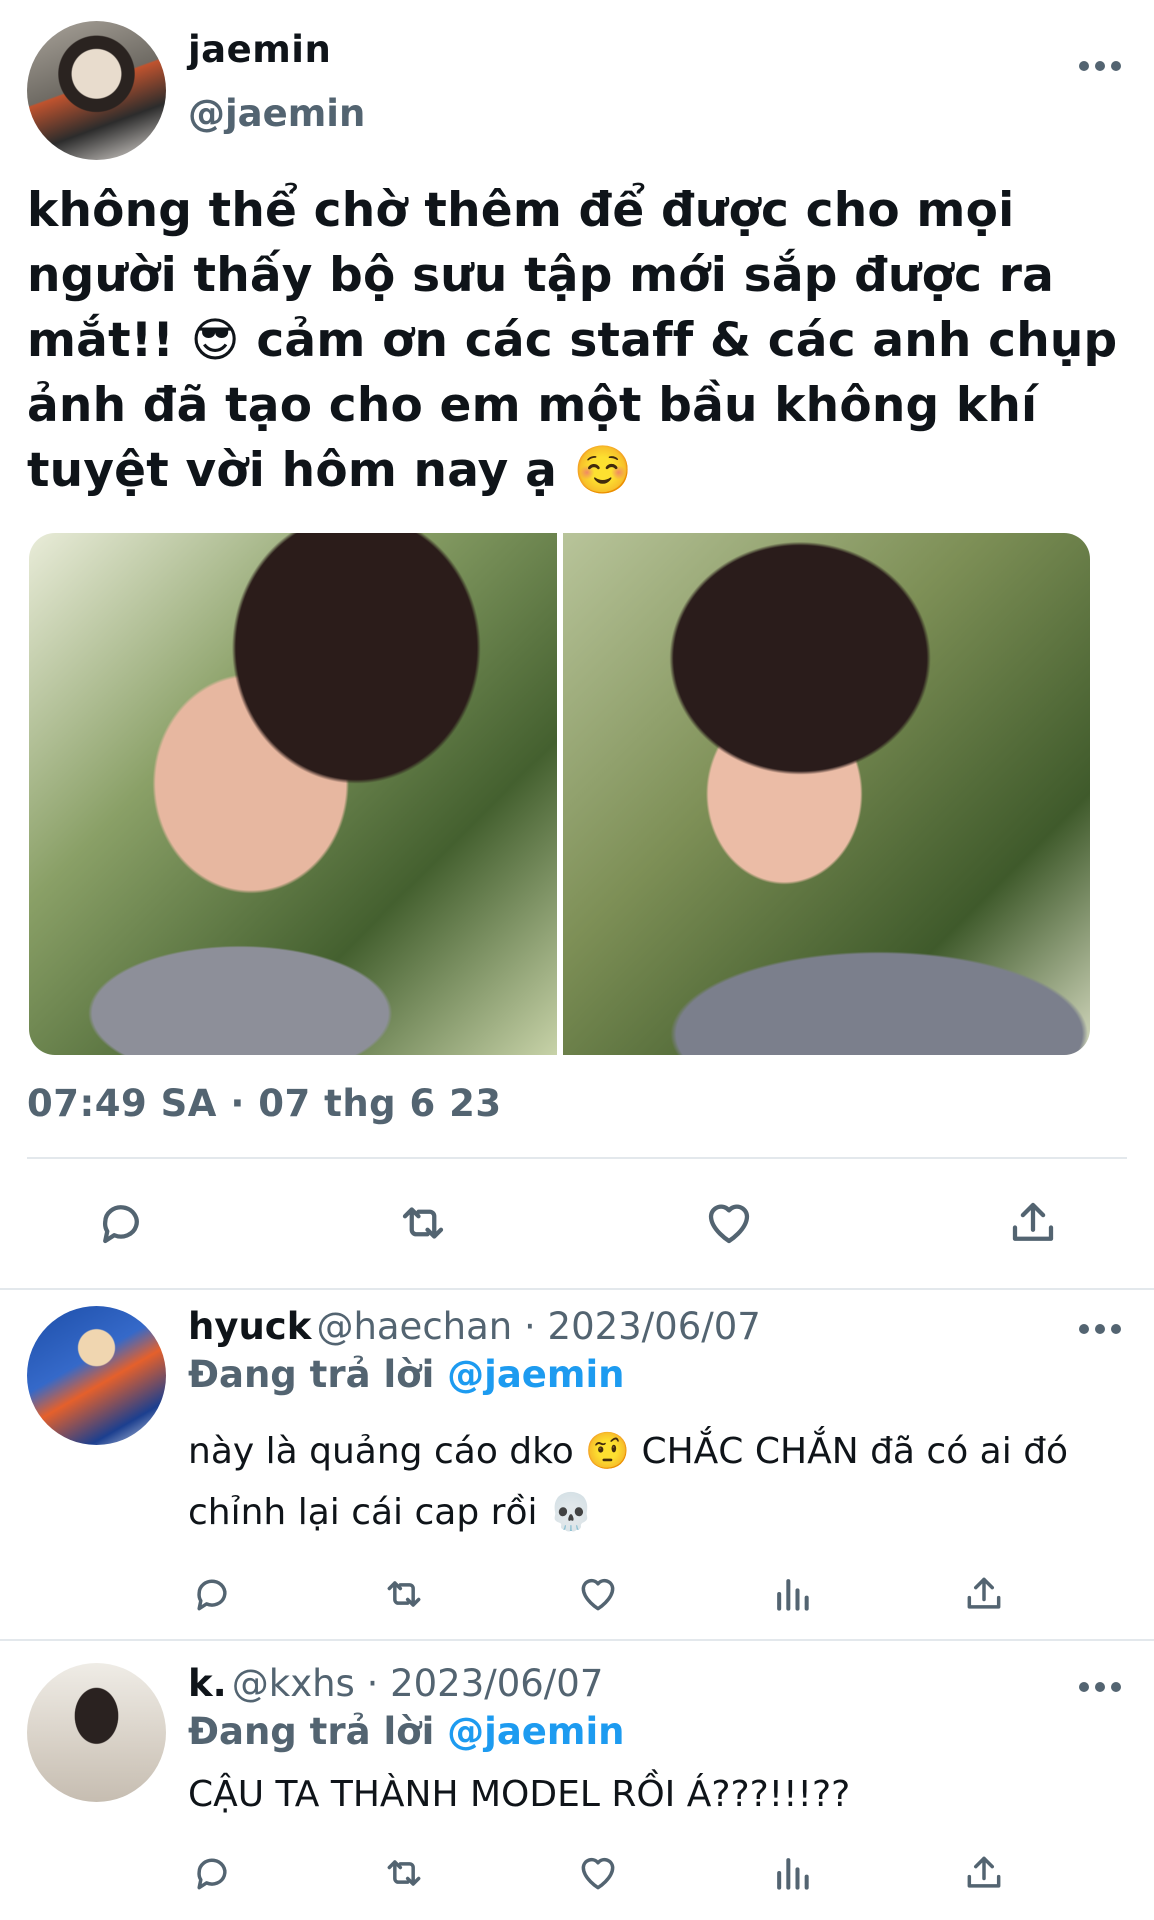 This screenshot has height=1920, width=1154. I want to click on reply-header: k. @kxhs · 2023/06/07, so click(395, 1683).